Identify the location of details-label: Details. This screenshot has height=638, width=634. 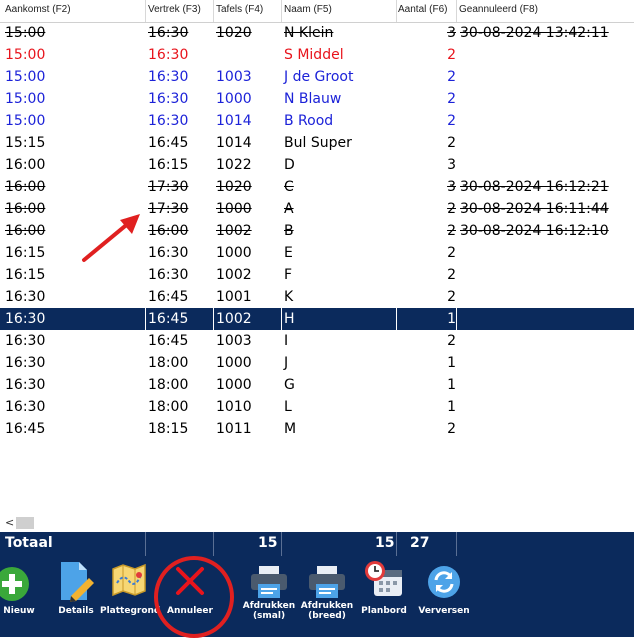
(76, 611).